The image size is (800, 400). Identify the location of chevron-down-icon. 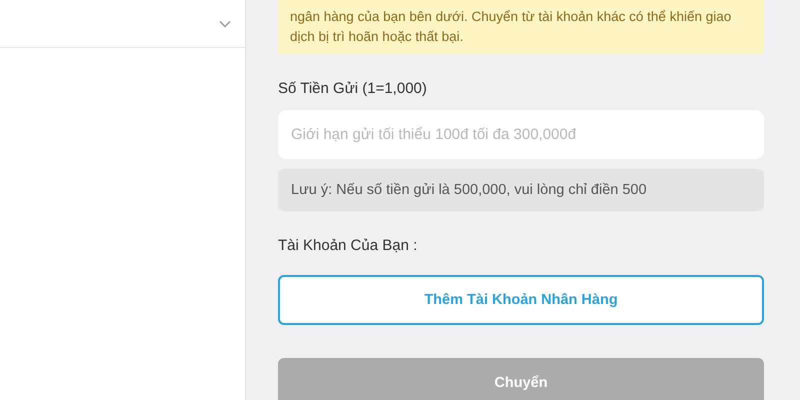
(225, 24).